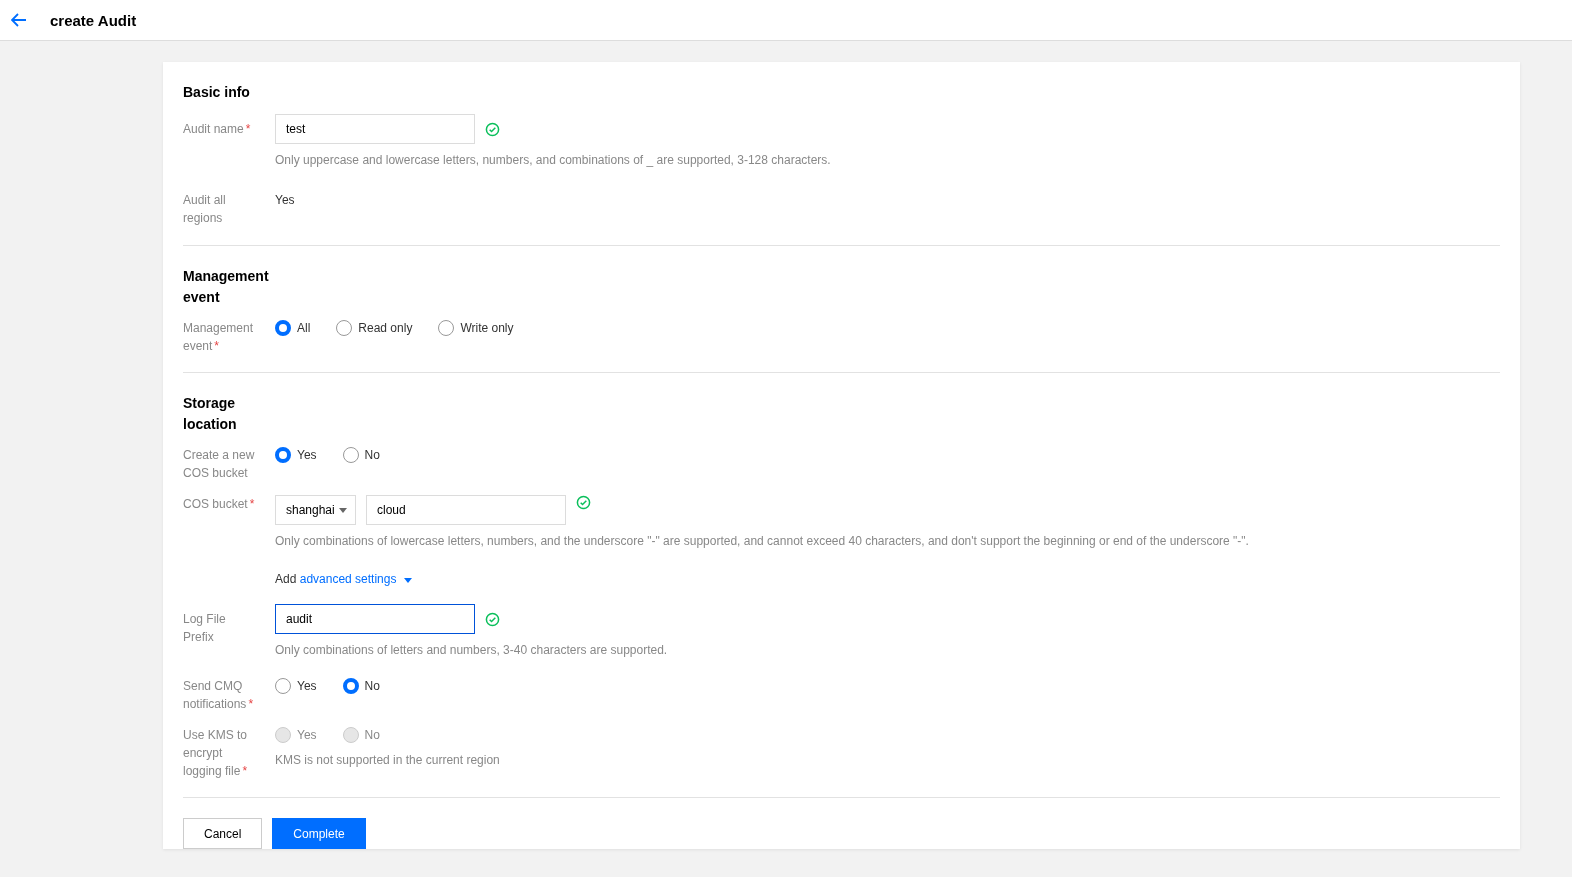  What do you see at coordinates (219, 464) in the screenshot?
I see `field-label: Create a new COS bucket` at bounding box center [219, 464].